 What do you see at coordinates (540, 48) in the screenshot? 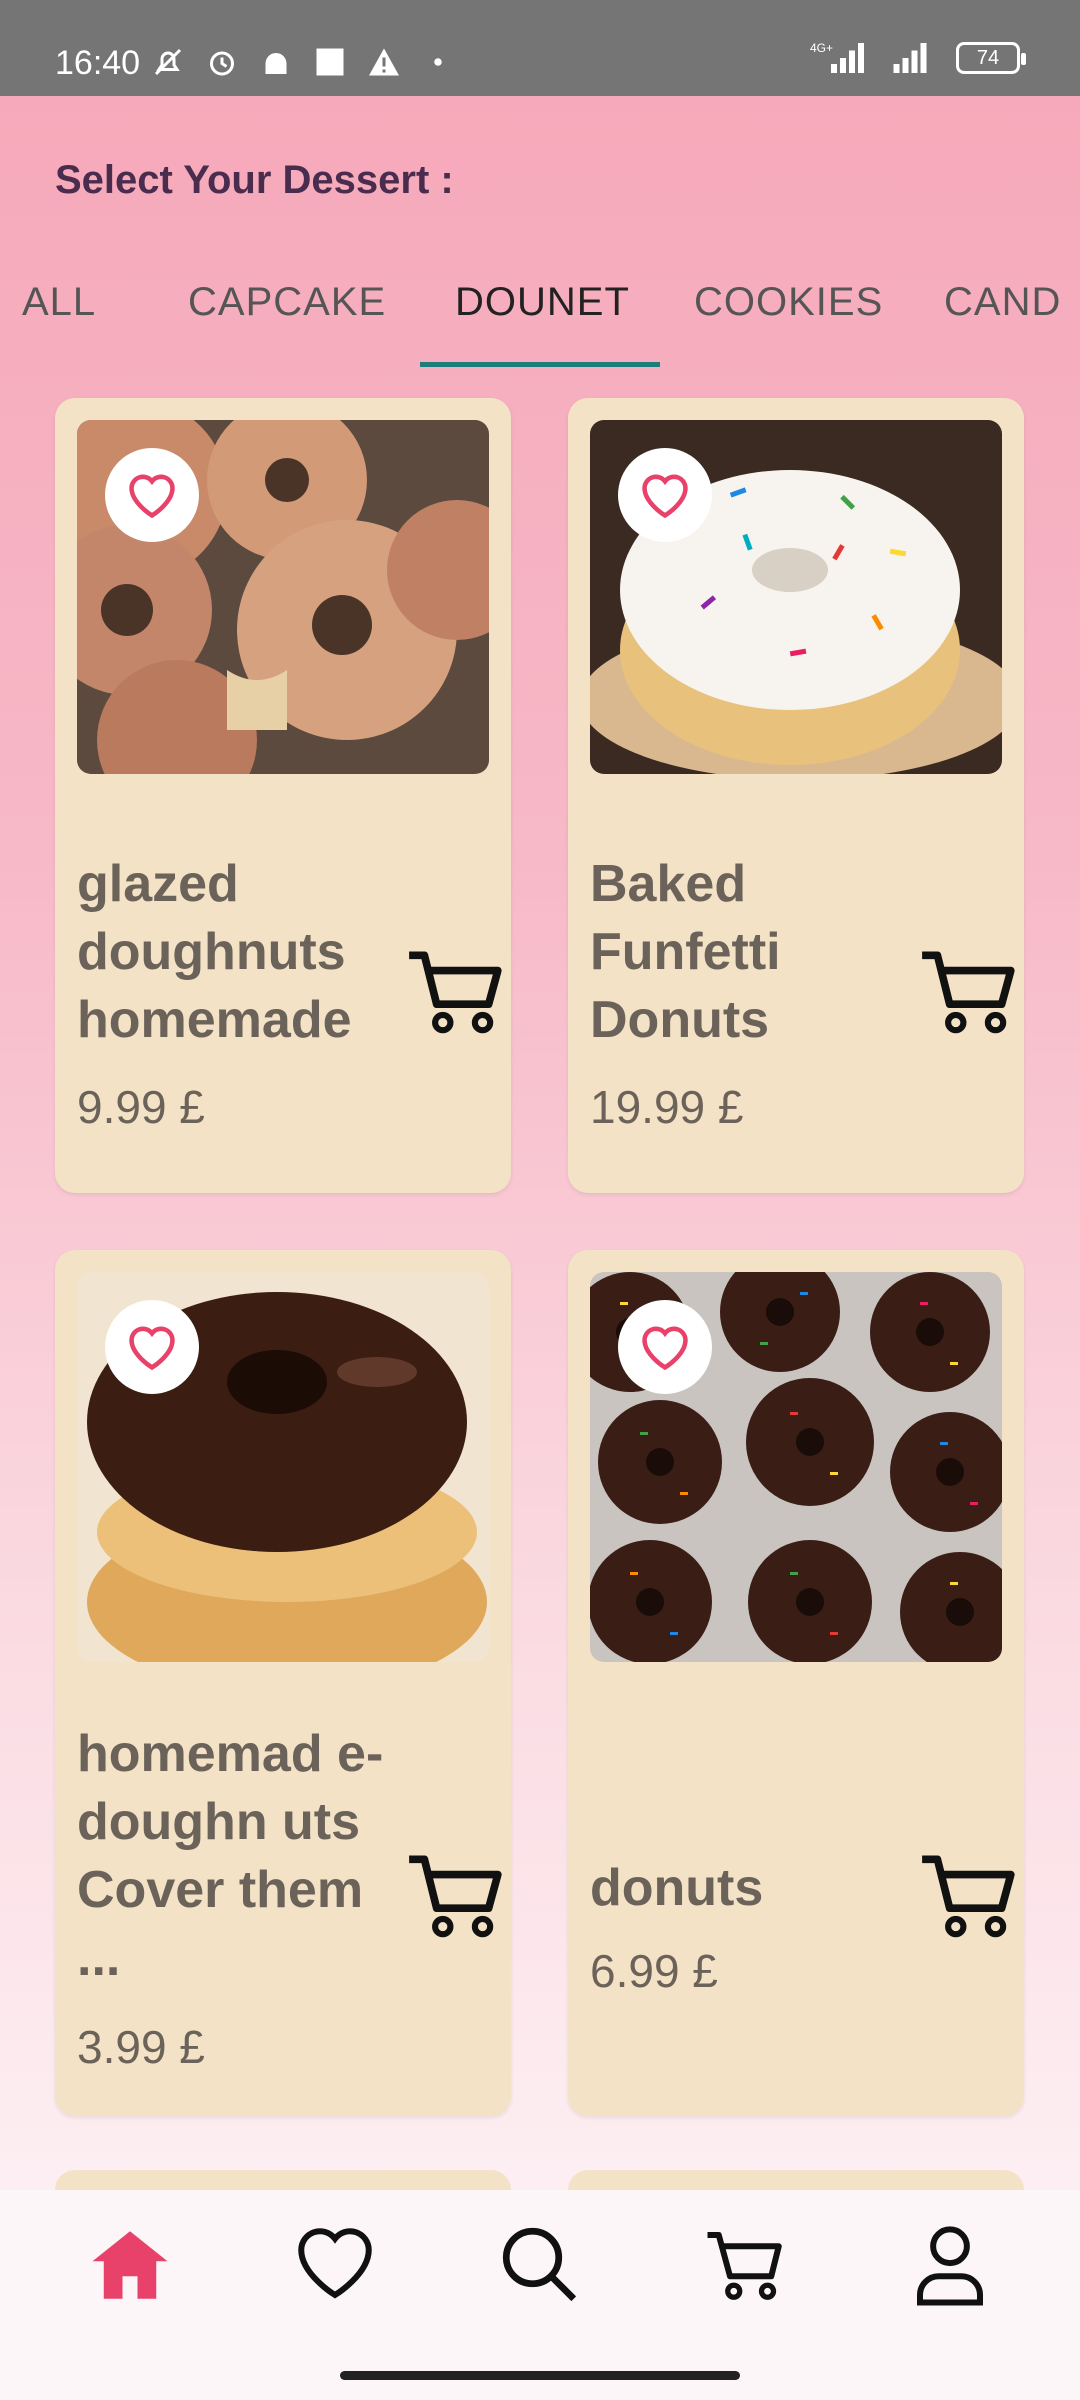
I see `status-bar: 16:40 4G+ 74` at bounding box center [540, 48].